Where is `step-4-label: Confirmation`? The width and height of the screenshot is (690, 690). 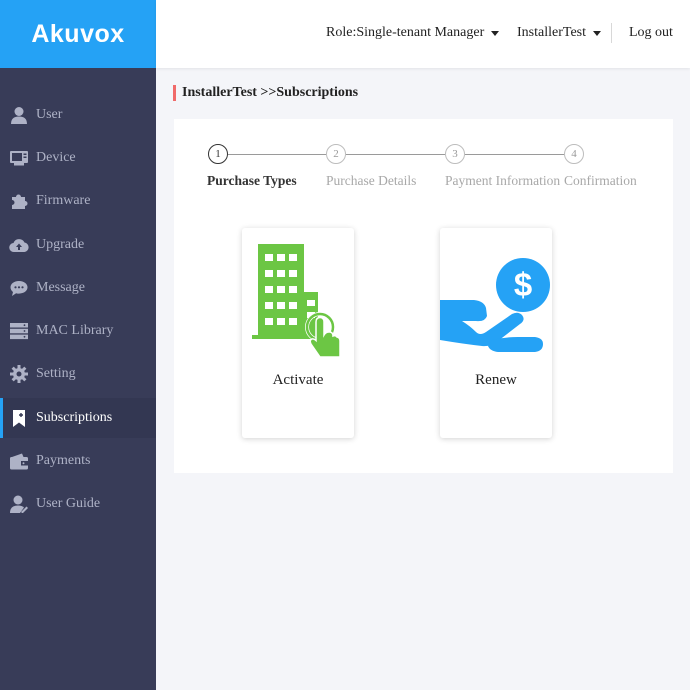 step-4-label: Confirmation is located at coordinates (600, 180).